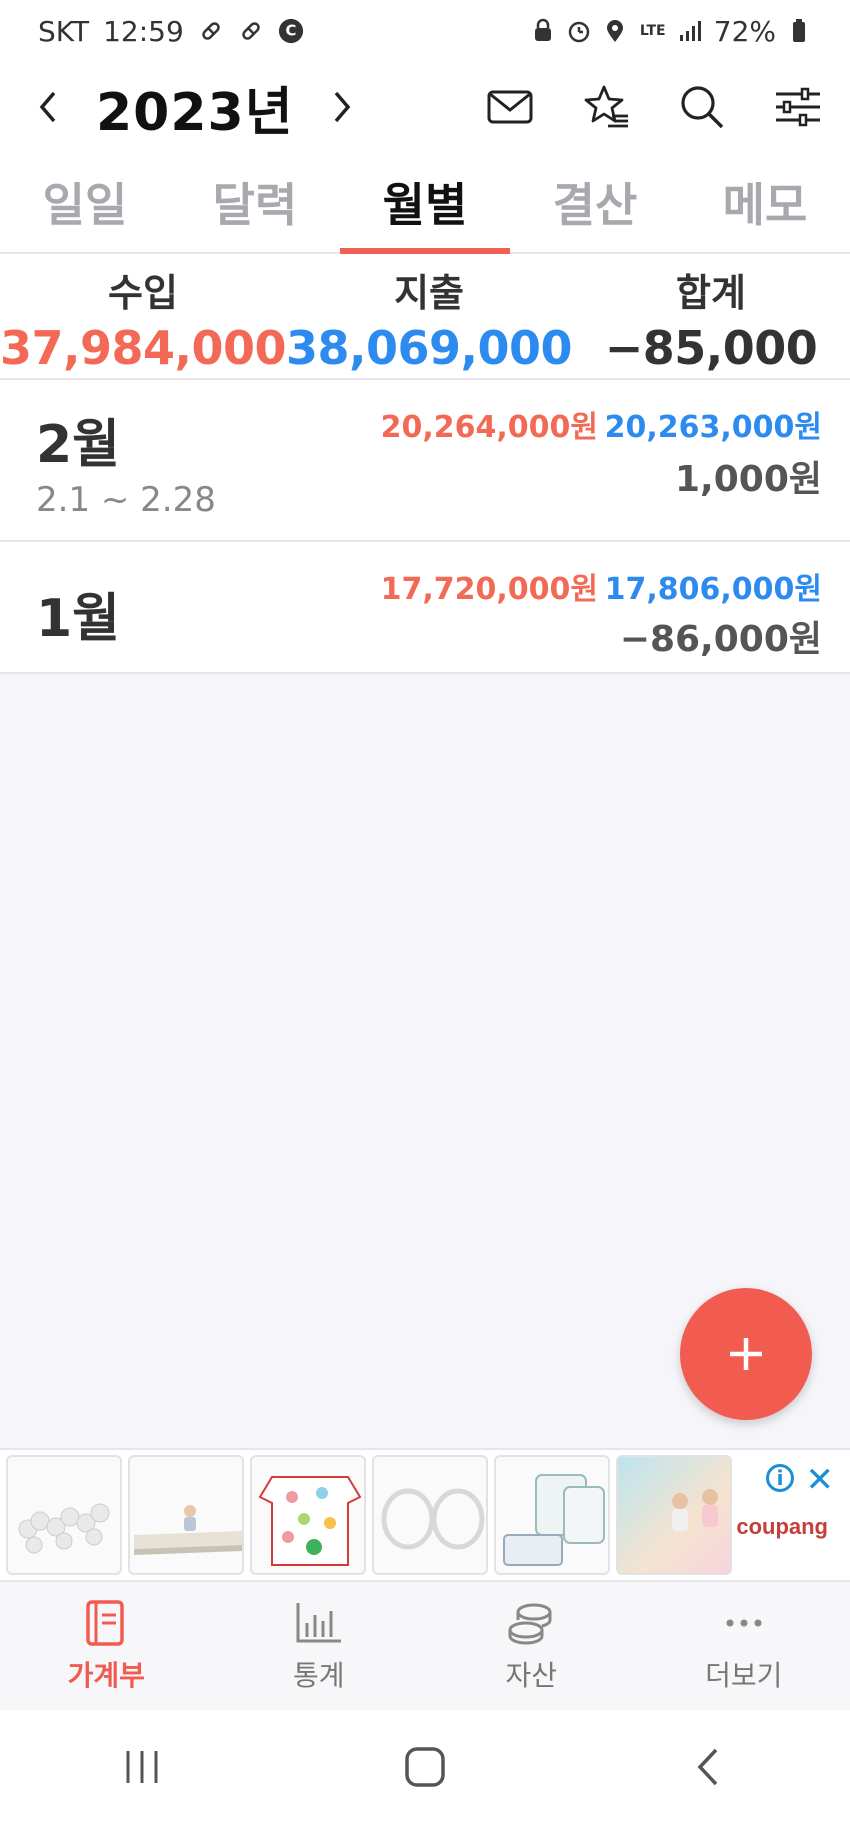 Image resolution: width=850 pixels, height=1823 pixels. I want to click on recent-apps-button, so click(142, 1767).